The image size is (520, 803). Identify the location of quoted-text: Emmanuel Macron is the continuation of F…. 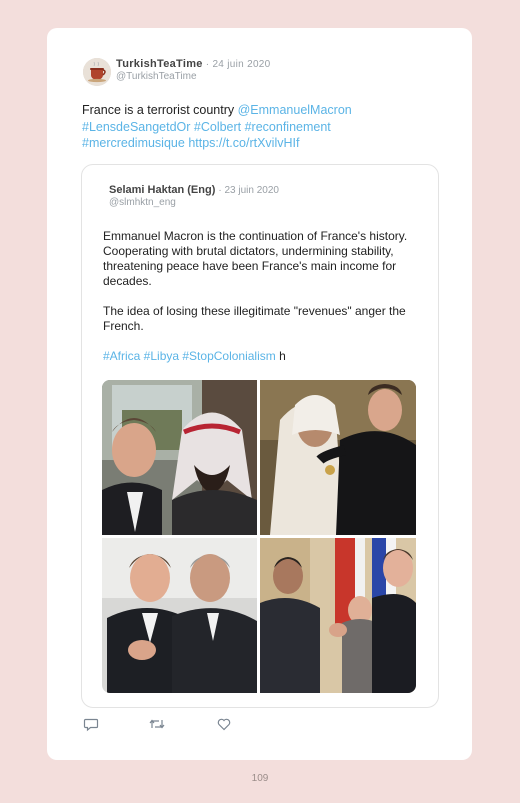
(262, 296).